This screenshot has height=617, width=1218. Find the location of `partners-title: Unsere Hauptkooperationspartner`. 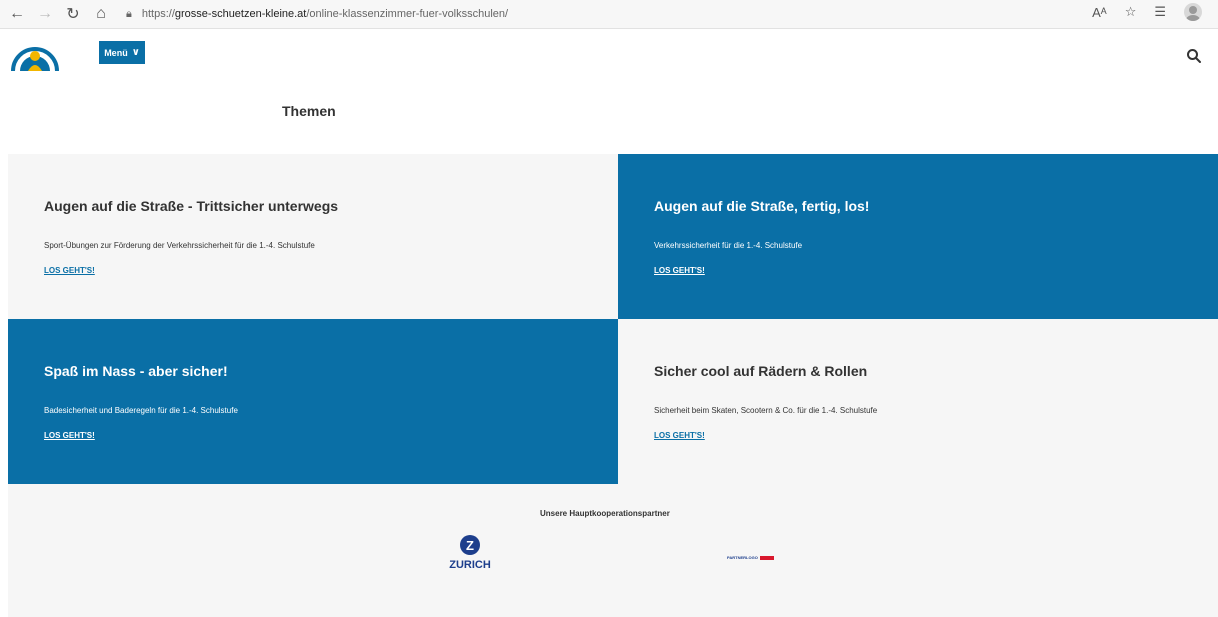

partners-title: Unsere Hauptkooperationspartner is located at coordinates (605, 513).